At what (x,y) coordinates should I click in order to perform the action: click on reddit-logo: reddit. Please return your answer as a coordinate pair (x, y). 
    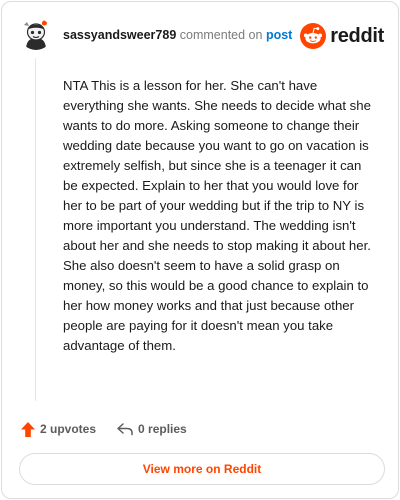
    Looking at the image, I should click on (342, 36).